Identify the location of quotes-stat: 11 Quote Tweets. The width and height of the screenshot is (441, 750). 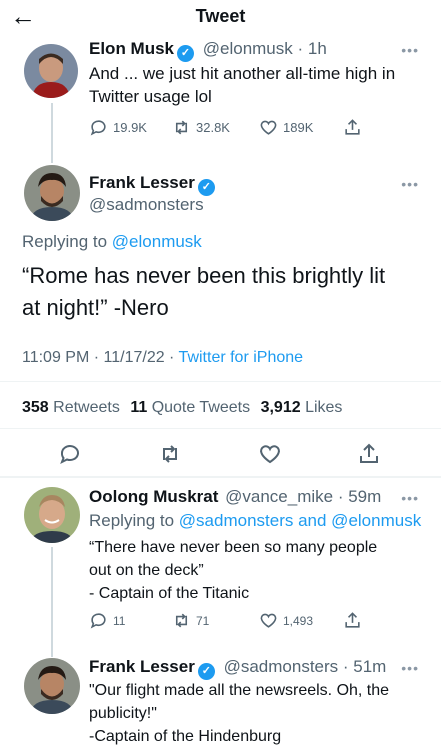
(190, 407).